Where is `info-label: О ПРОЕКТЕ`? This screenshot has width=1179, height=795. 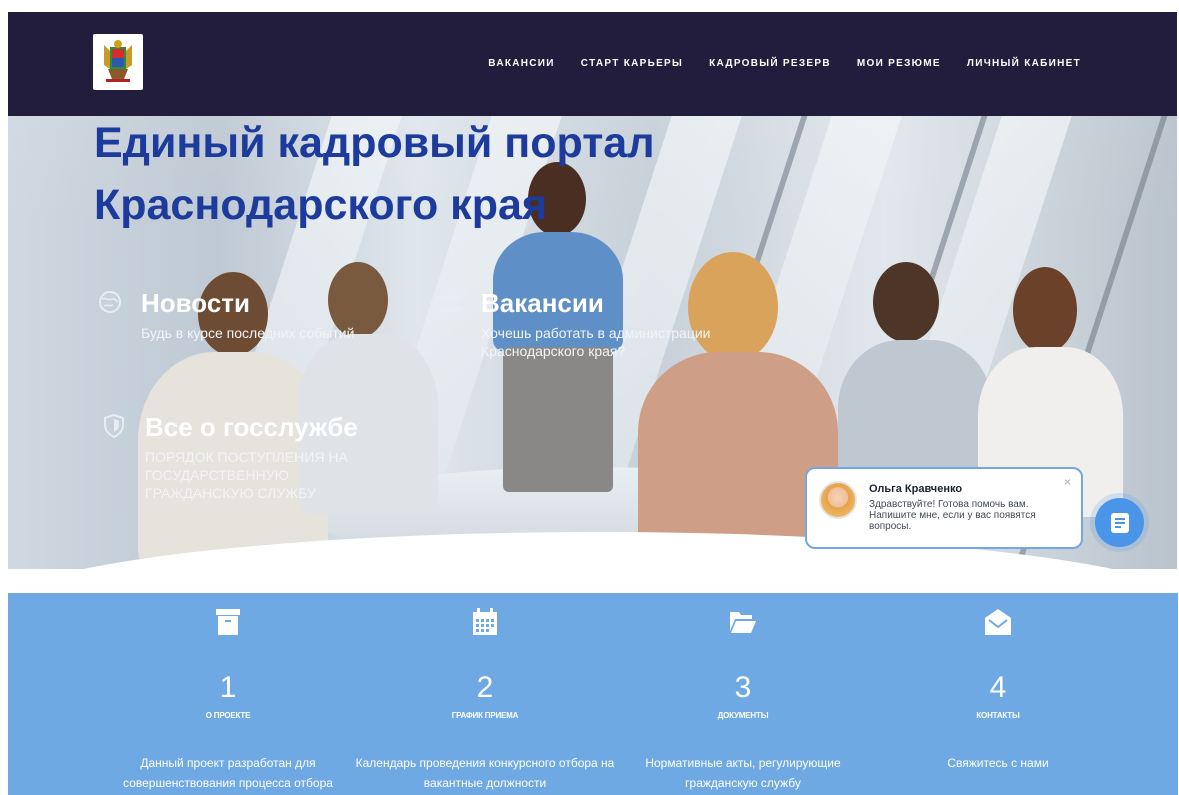
info-label: О ПРОЕКТЕ is located at coordinates (228, 715).